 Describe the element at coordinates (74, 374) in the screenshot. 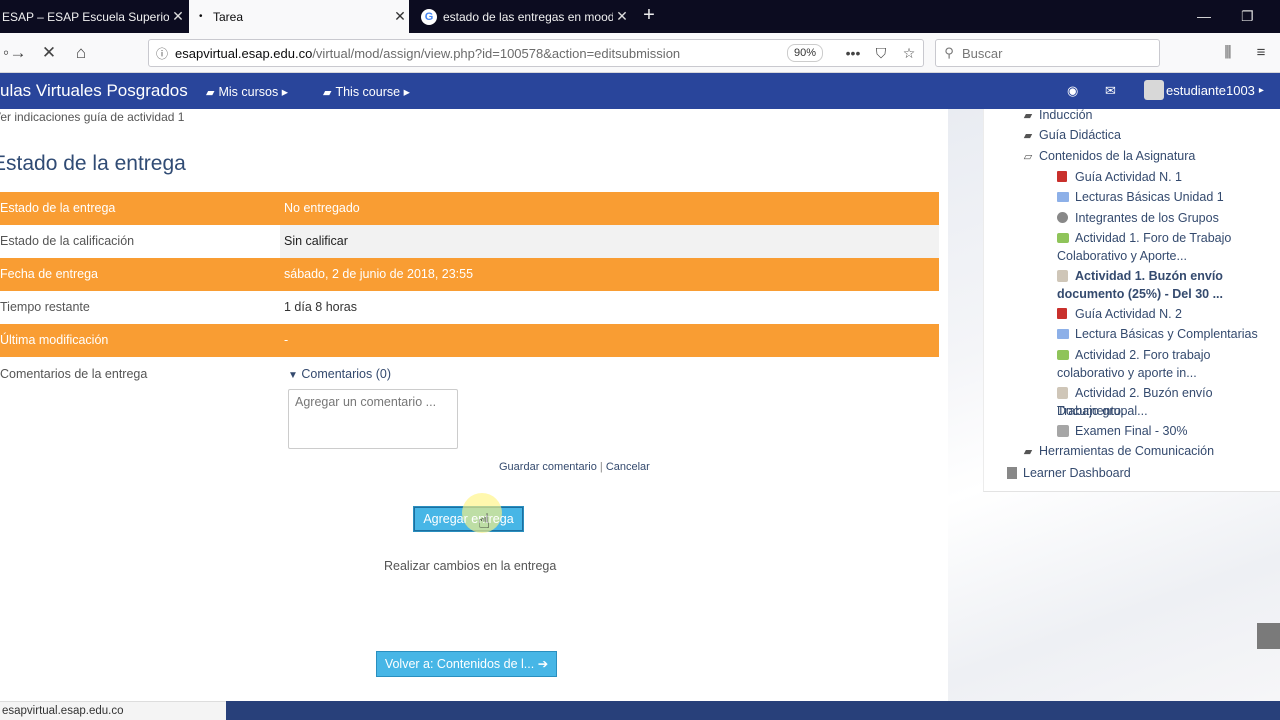

I see `row-label: Comentarios de la entrega` at that location.